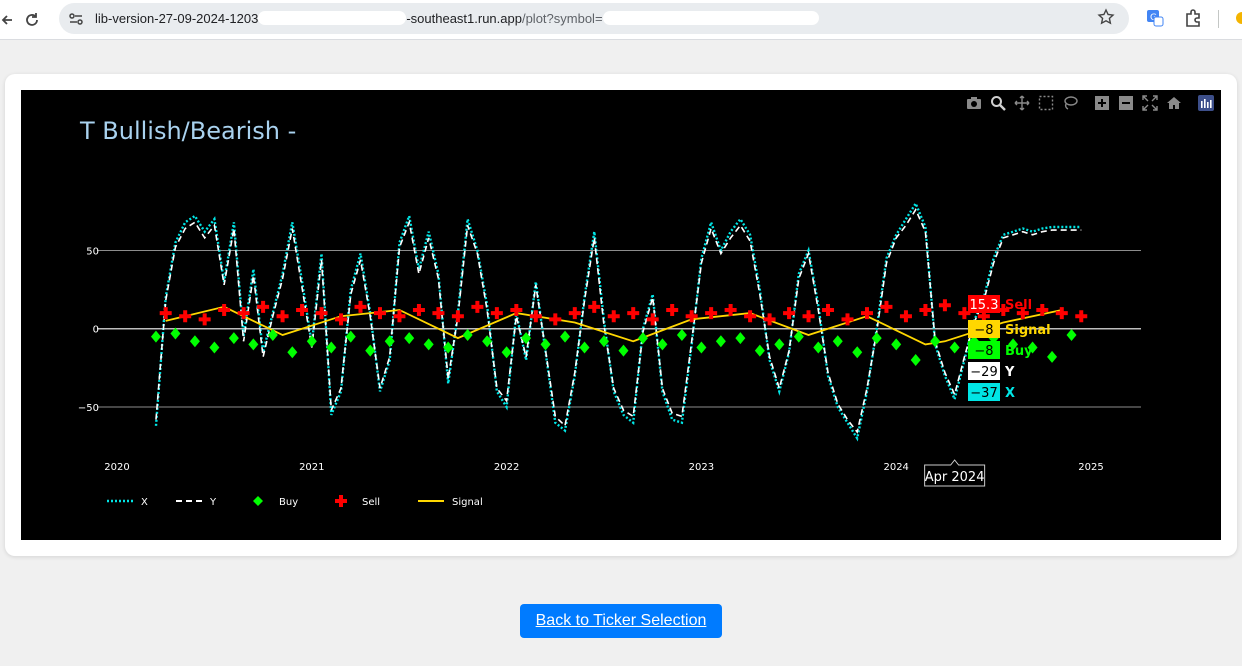 Image resolution: width=1242 pixels, height=666 pixels. Describe the element at coordinates (701, 467) in the screenshot. I see `x-tick-label: 2023` at that location.